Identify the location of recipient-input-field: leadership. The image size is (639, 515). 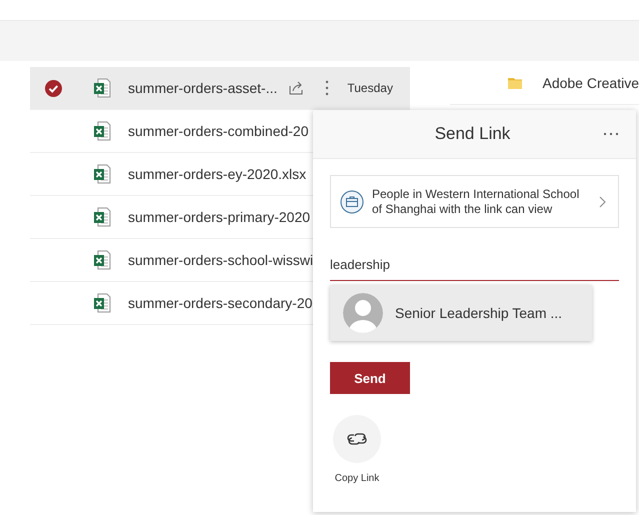
(474, 269).